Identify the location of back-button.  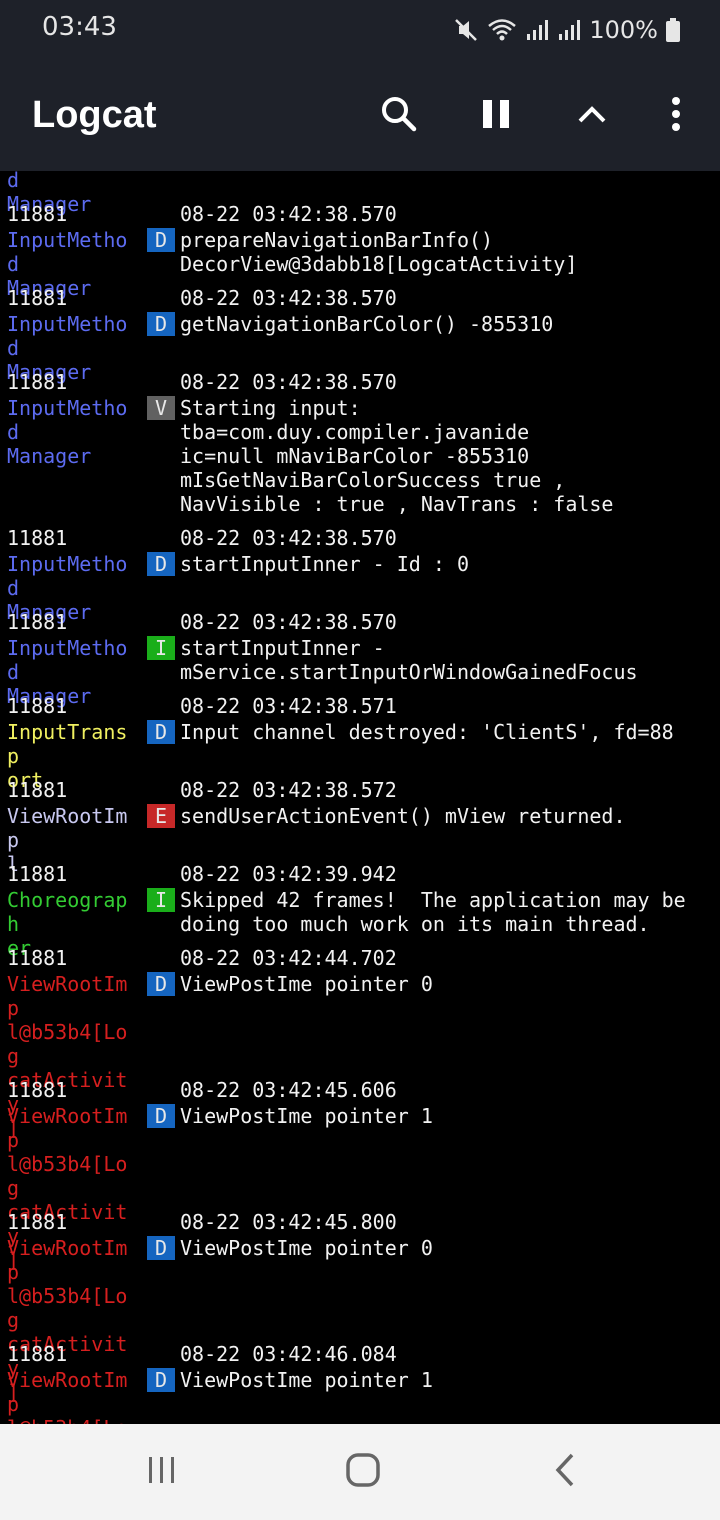
(565, 1472).